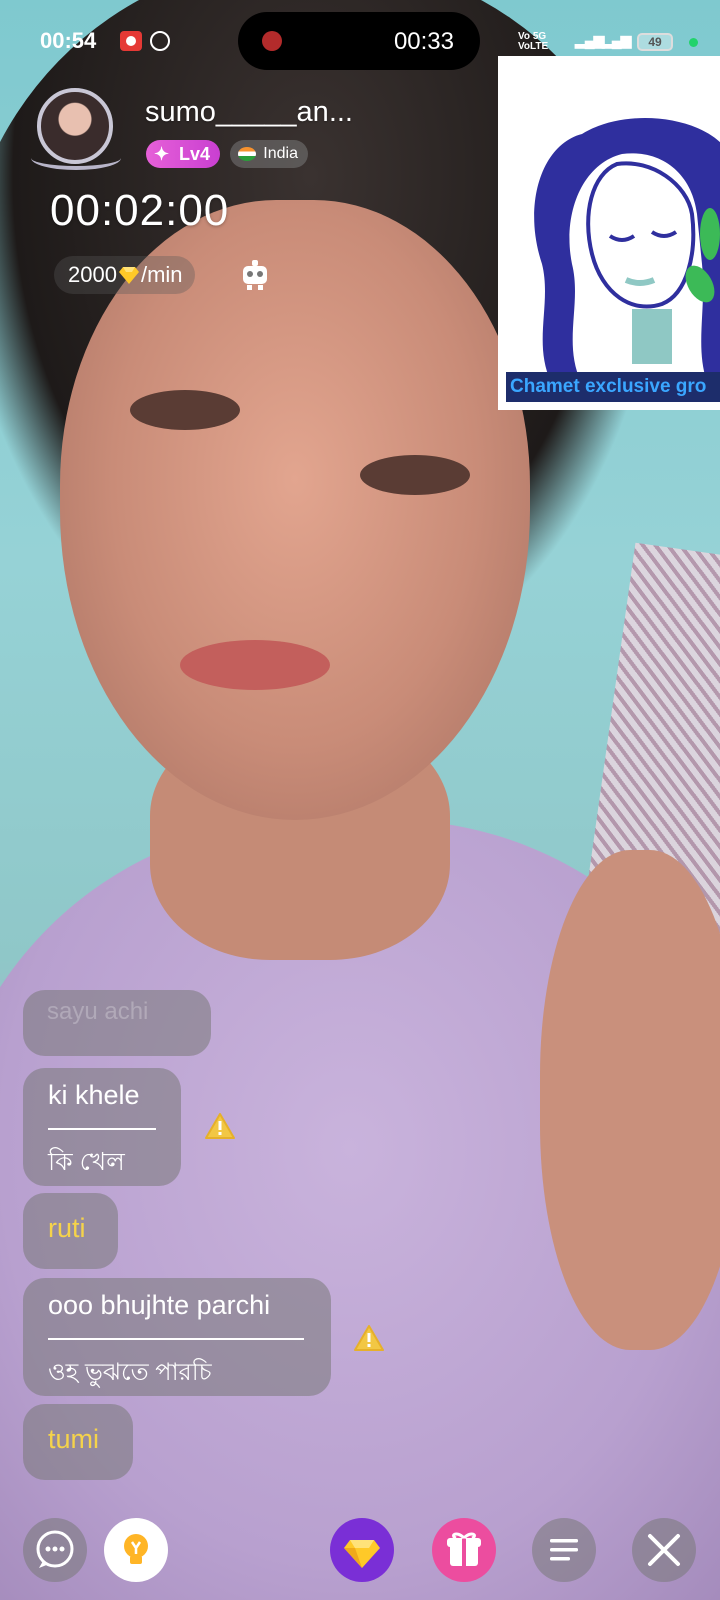  Describe the element at coordinates (161, 274) in the screenshot. I see `rate-unit: /min` at that location.